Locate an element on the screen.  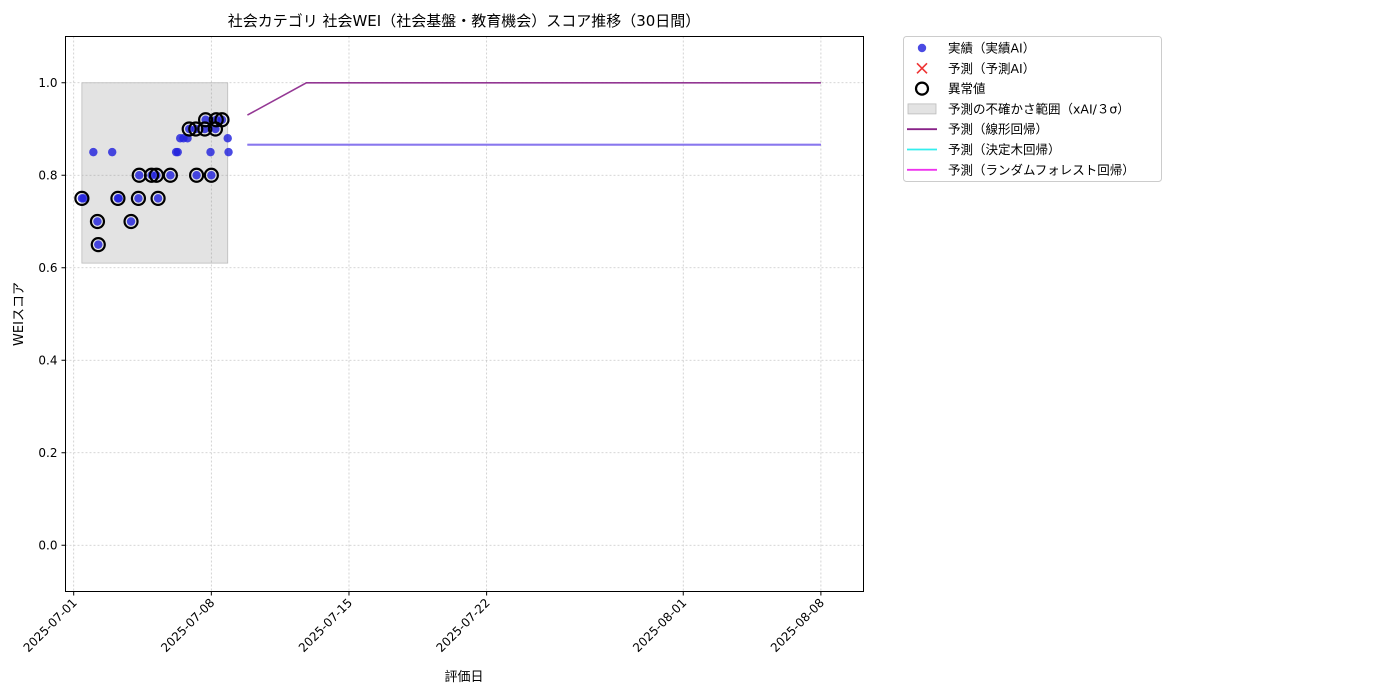
y-tick-label: 0.6 is located at coordinates (47, 268).